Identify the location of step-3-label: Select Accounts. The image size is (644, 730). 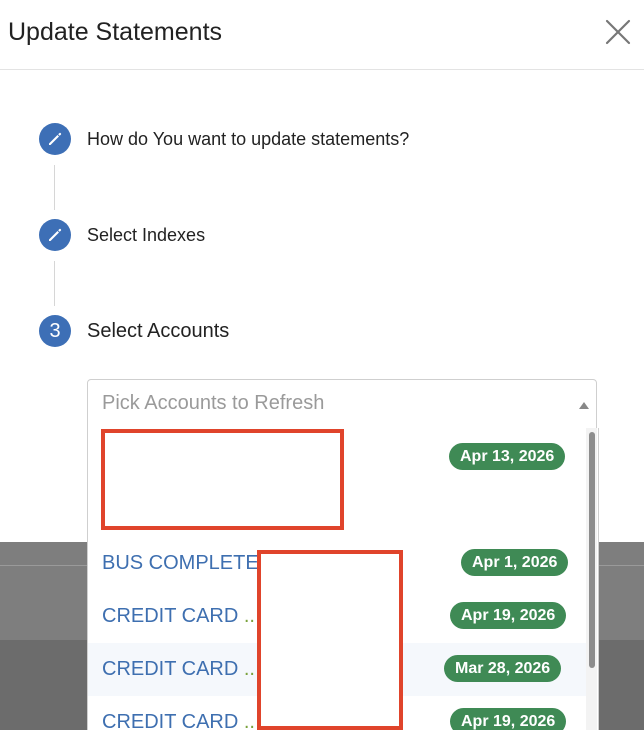
(158, 331).